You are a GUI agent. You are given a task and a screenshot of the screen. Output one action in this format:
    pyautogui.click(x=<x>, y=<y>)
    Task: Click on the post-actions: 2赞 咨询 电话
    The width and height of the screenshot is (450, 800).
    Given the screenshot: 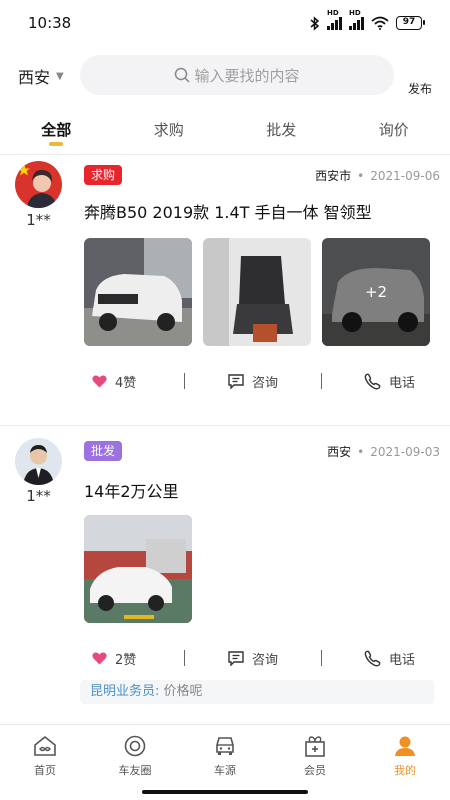 What is the action you would take?
    pyautogui.click(x=259, y=658)
    